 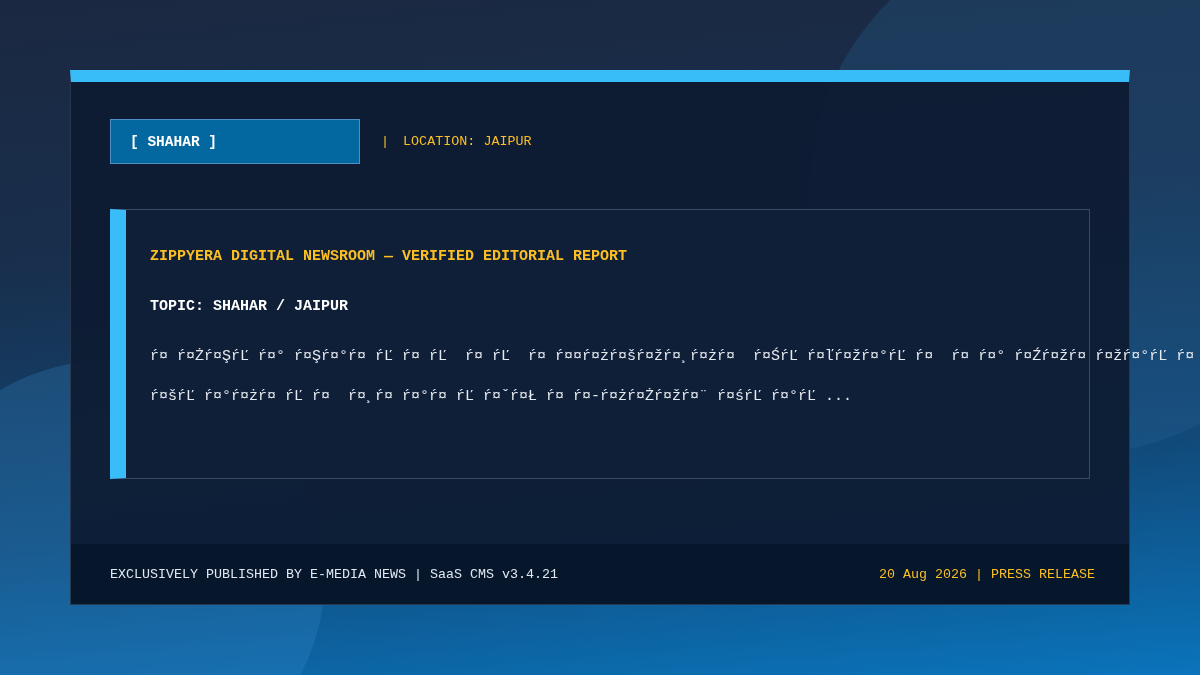 I want to click on location-text: LOCATION: JAIPUR, so click(x=467, y=141).